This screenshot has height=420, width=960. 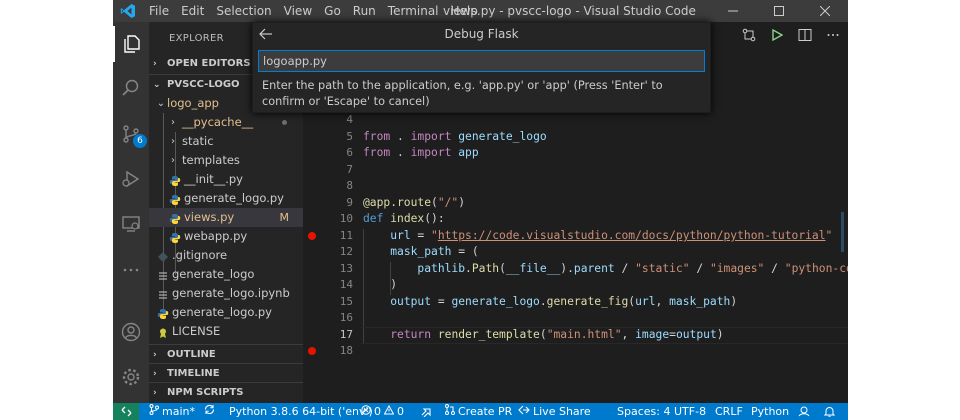 I want to click on sync-icon, so click(x=209, y=411).